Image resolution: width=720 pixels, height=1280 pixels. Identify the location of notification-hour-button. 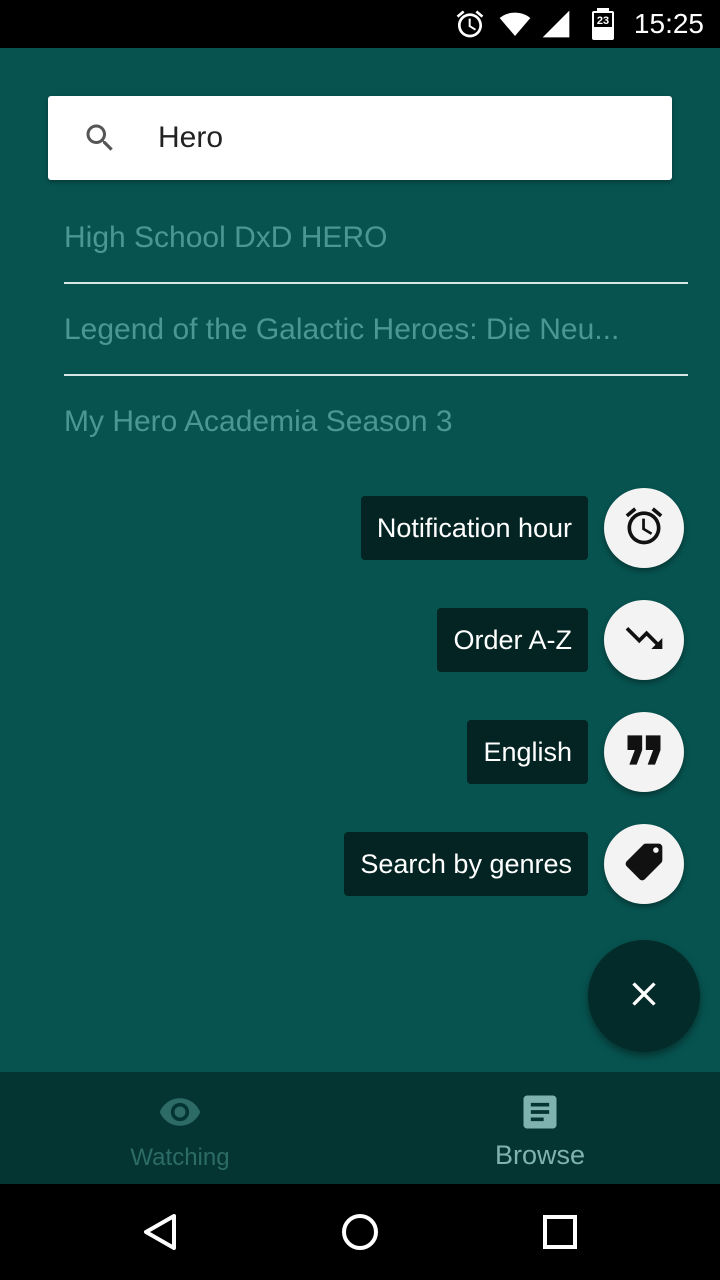
(644, 528).